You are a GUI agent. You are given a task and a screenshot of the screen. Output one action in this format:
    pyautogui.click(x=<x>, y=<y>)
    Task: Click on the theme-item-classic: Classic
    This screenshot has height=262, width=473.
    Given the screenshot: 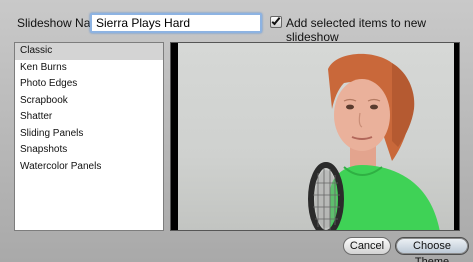 What is the action you would take?
    pyautogui.click(x=89, y=51)
    